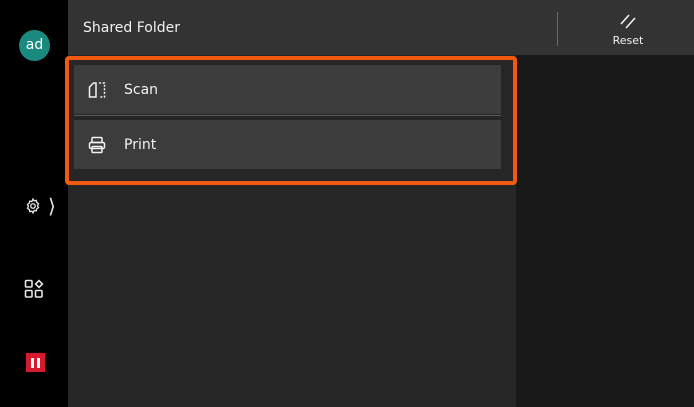  What do you see at coordinates (287, 115) in the screenshot?
I see `menu-separator` at bounding box center [287, 115].